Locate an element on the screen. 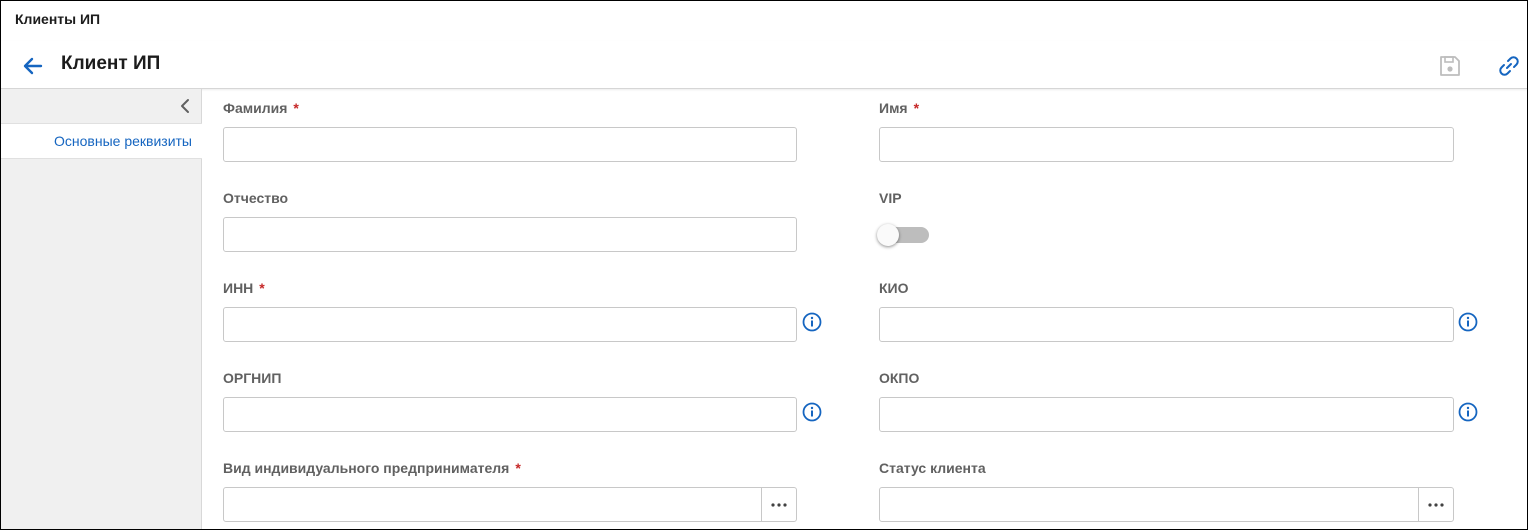 The width and height of the screenshot is (1528, 530). save-button is located at coordinates (1450, 66).